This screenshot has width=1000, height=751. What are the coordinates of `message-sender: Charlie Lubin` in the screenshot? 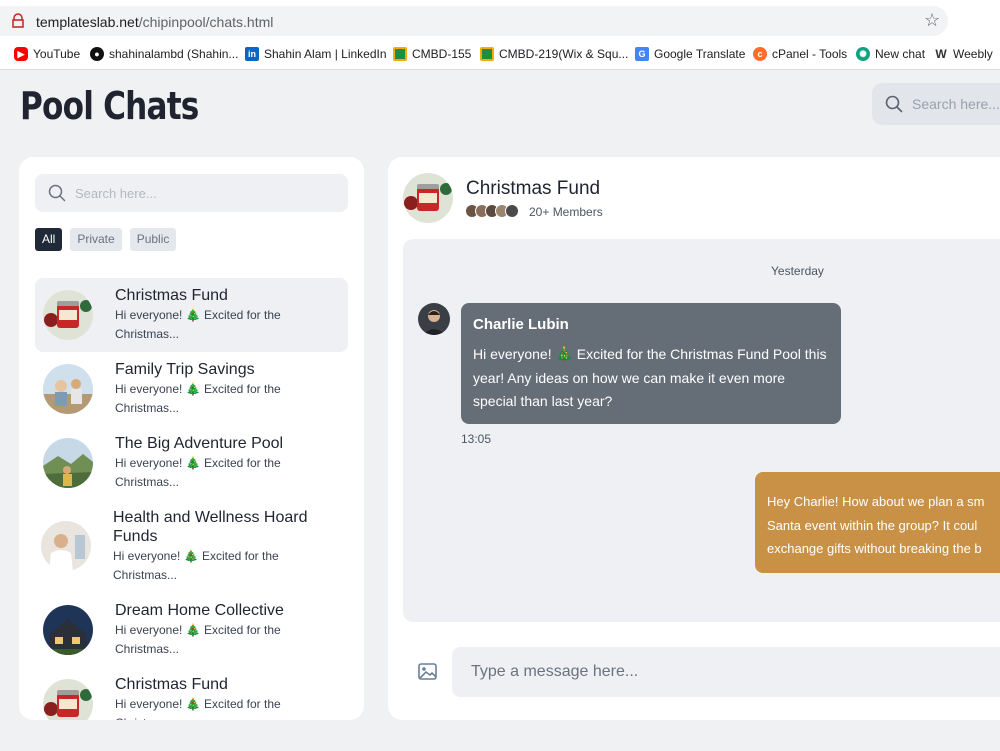 It's located at (521, 324).